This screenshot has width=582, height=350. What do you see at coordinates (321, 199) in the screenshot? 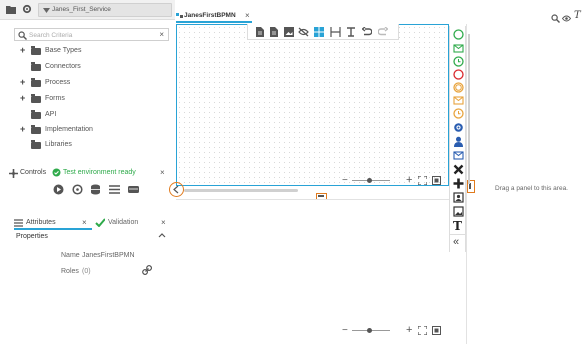
I see `horizontal-divider` at bounding box center [321, 199].